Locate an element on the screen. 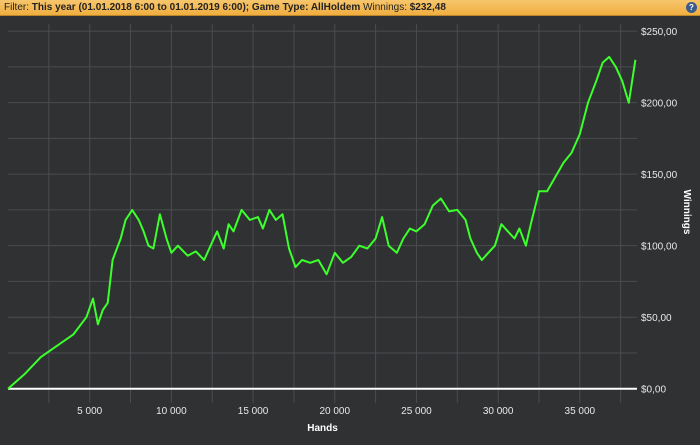  x-tick-label: 35 000 is located at coordinates (580, 411).